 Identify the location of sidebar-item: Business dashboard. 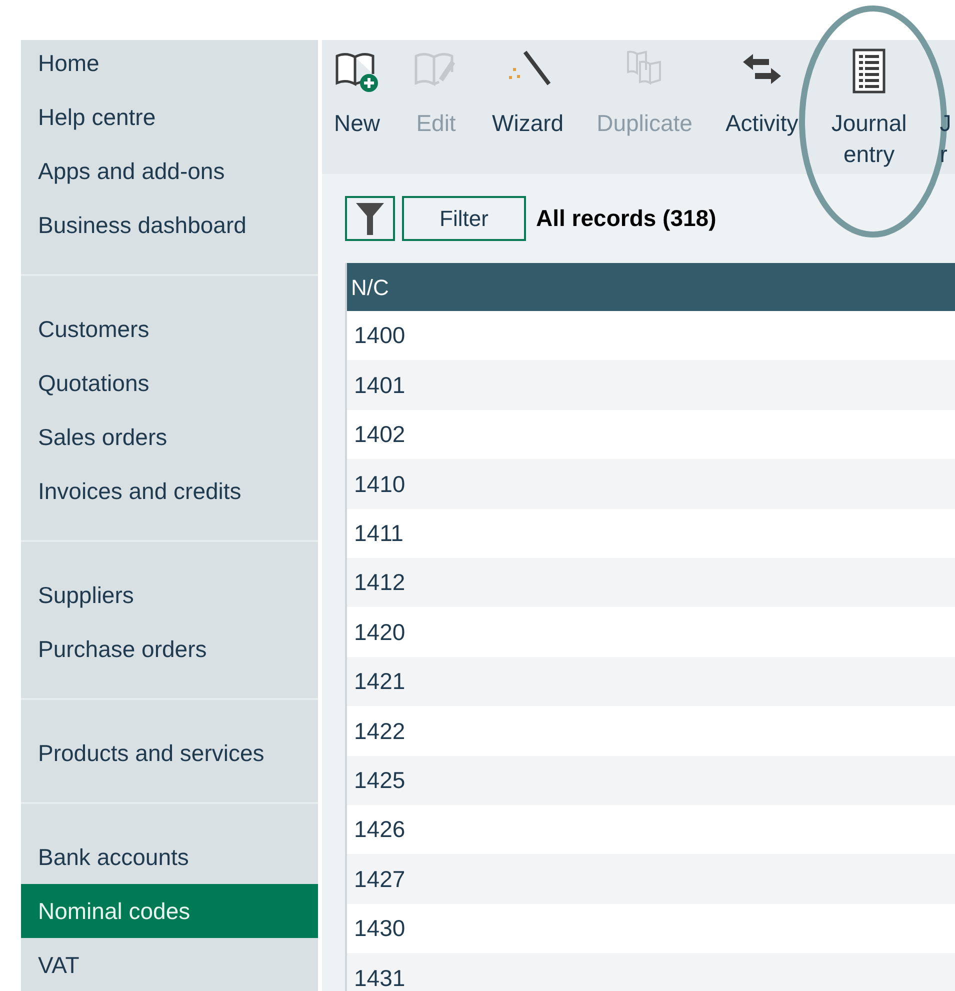
(169, 225).